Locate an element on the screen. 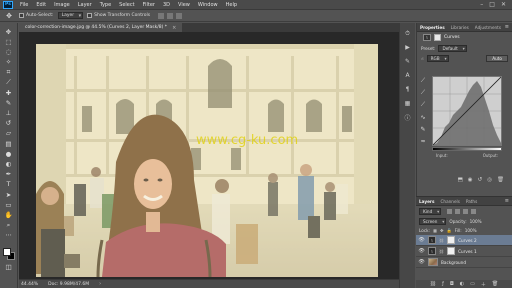  rectangle-icon: ▭ is located at coordinates (9, 204).